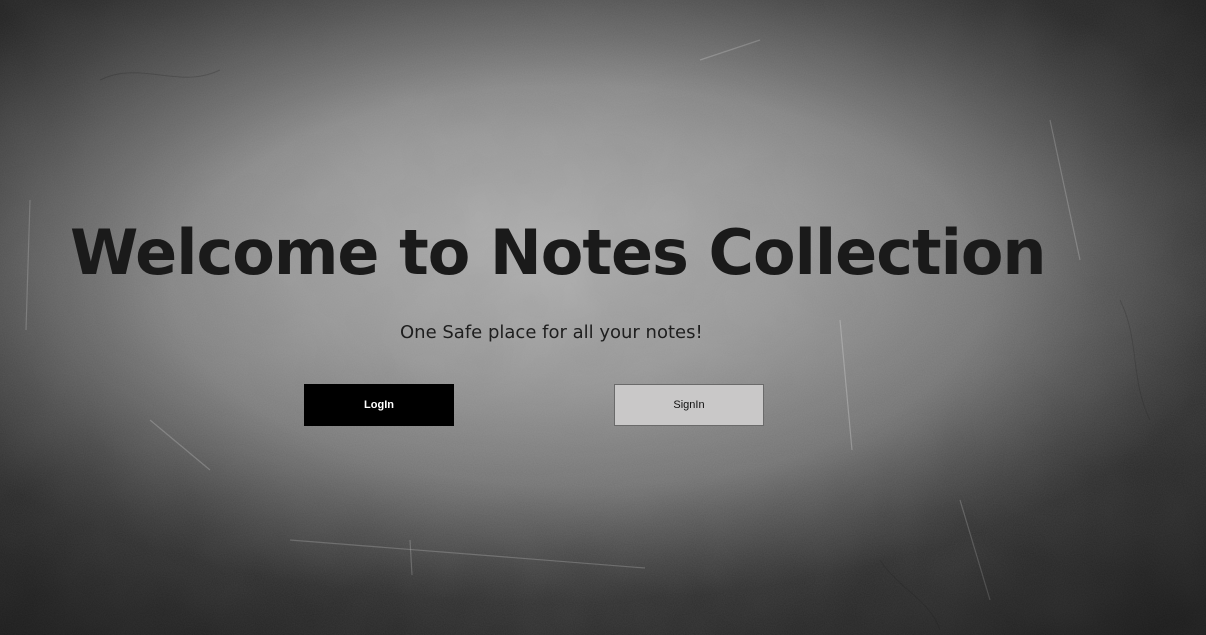  What do you see at coordinates (379, 405) in the screenshot?
I see `login-button: LogIn` at bounding box center [379, 405].